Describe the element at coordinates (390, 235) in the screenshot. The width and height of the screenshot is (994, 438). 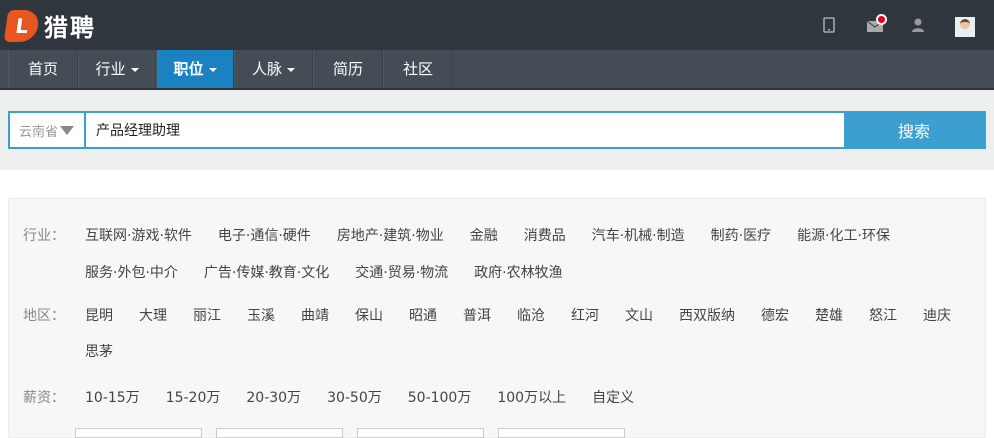
I see `filter-option: 房地产·建筑·物业` at that location.